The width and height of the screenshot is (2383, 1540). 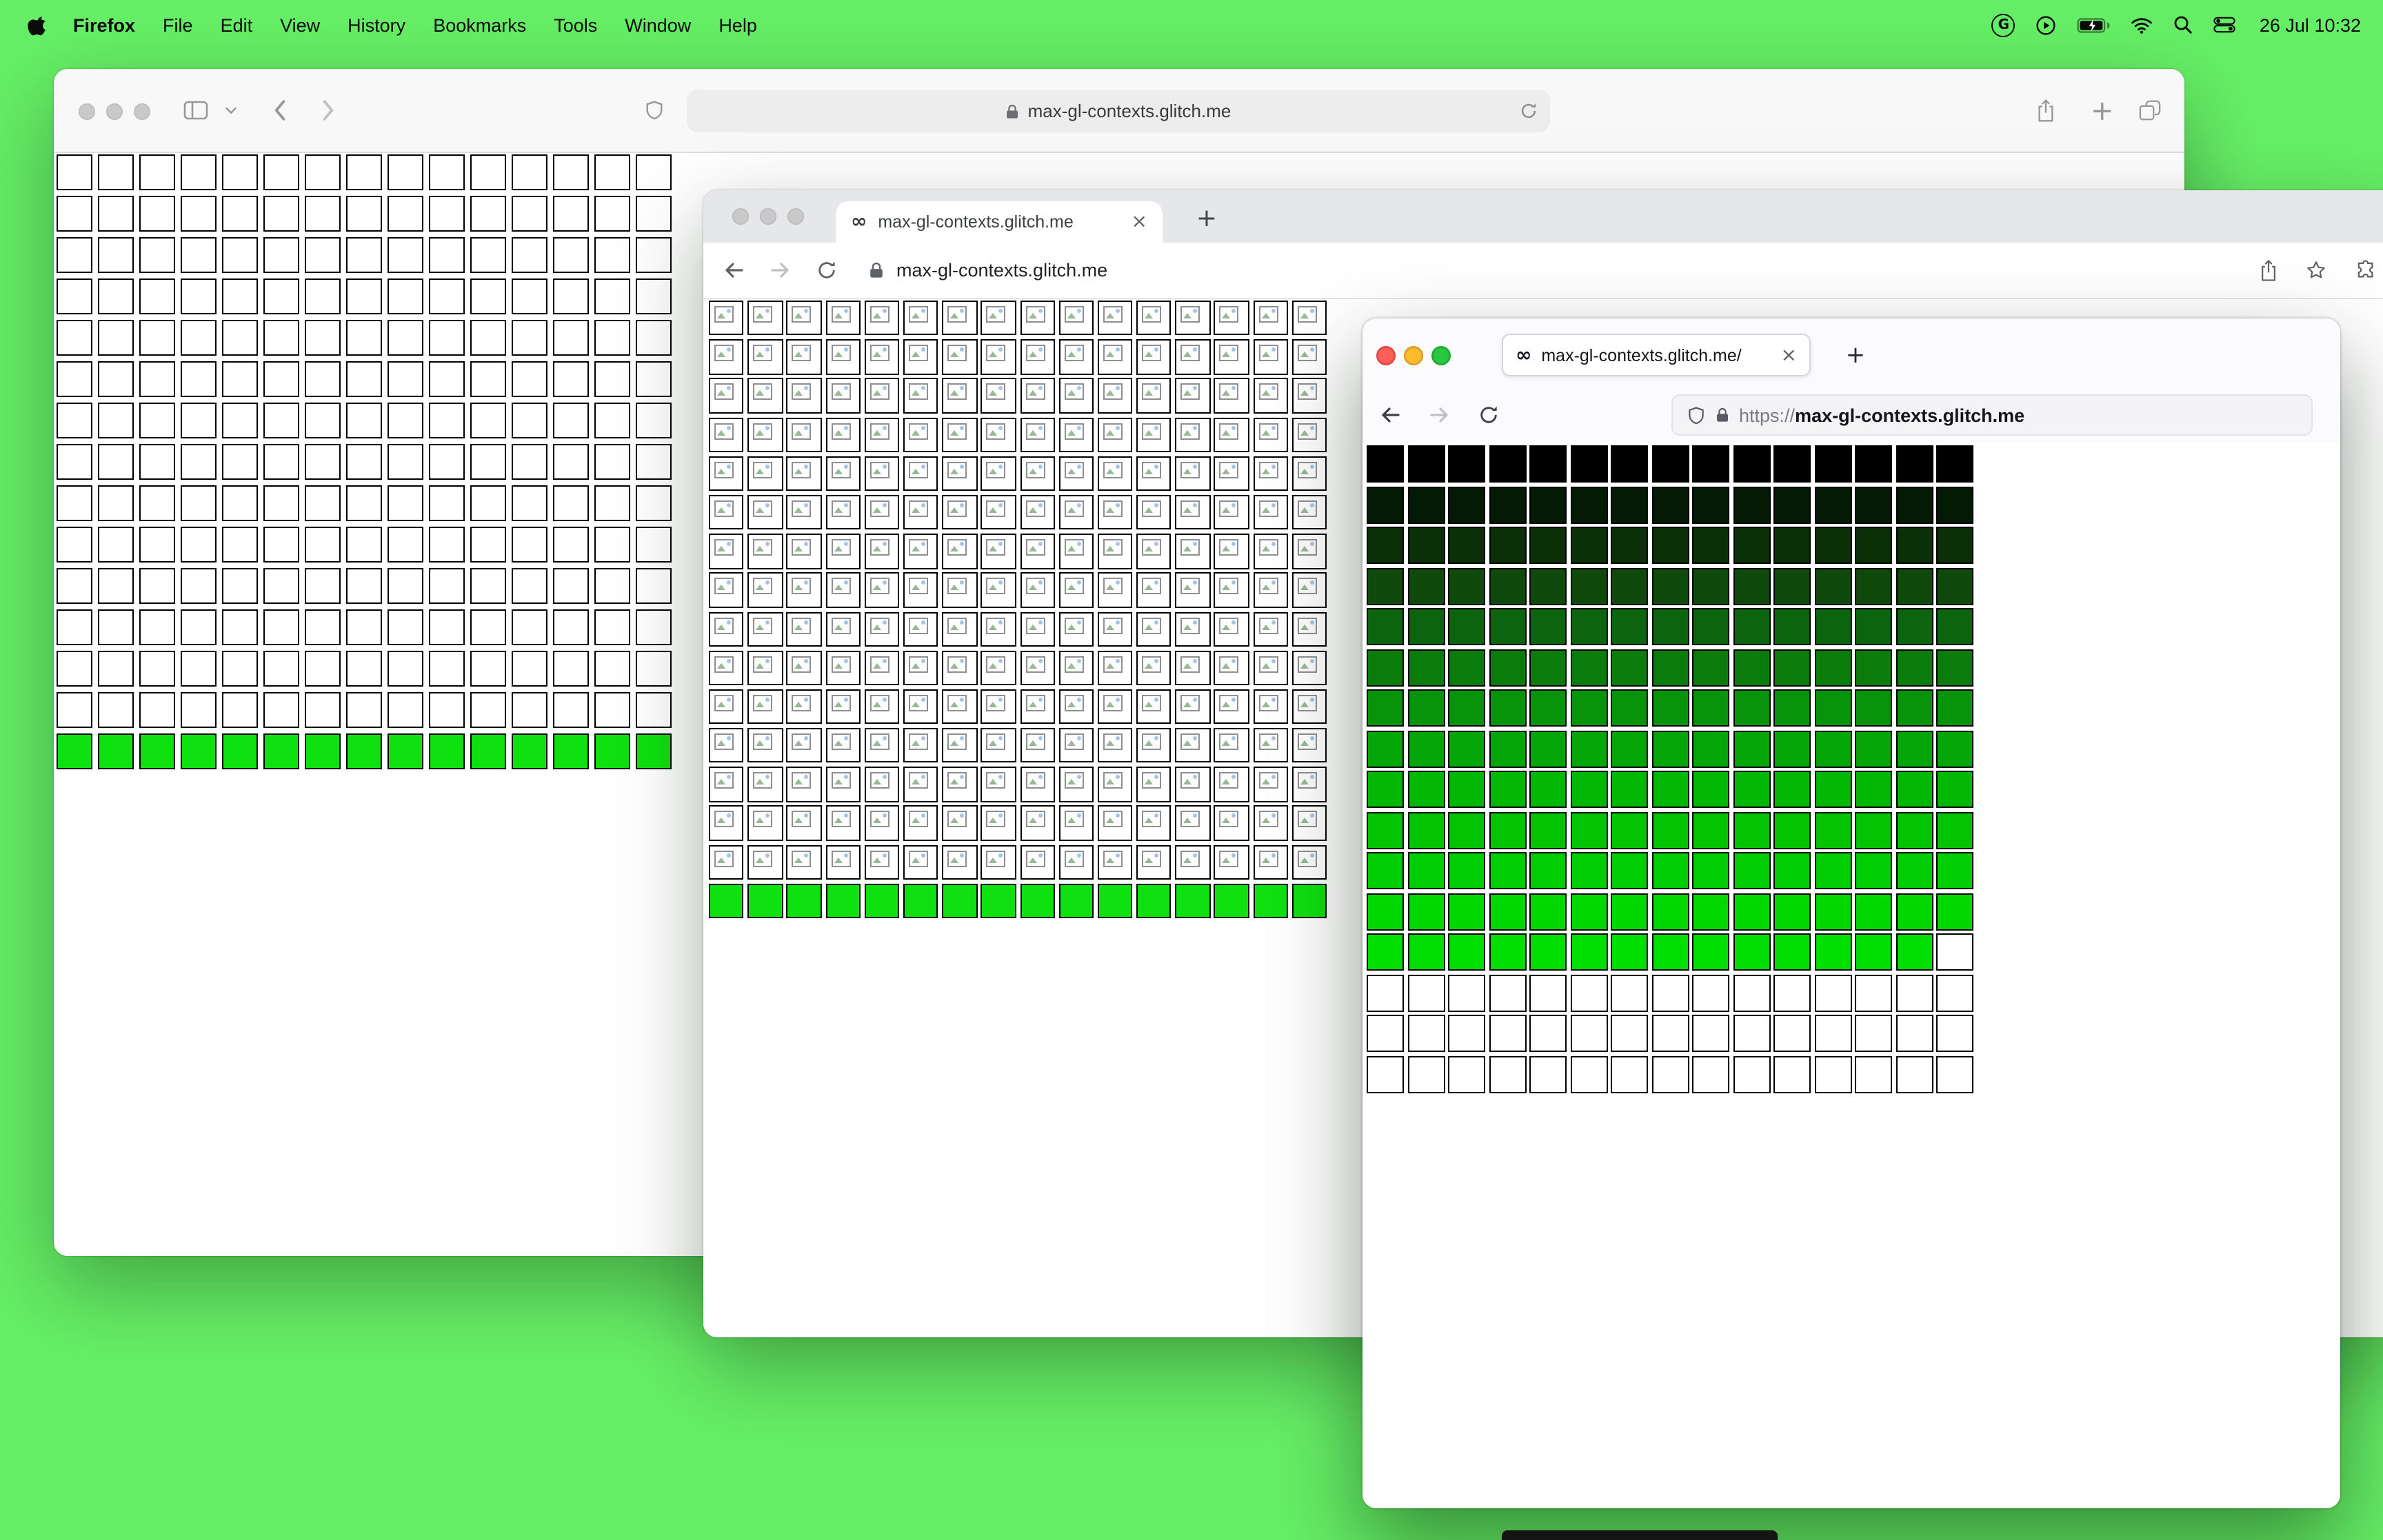 I want to click on menu-edit: Edit, so click(x=237, y=25).